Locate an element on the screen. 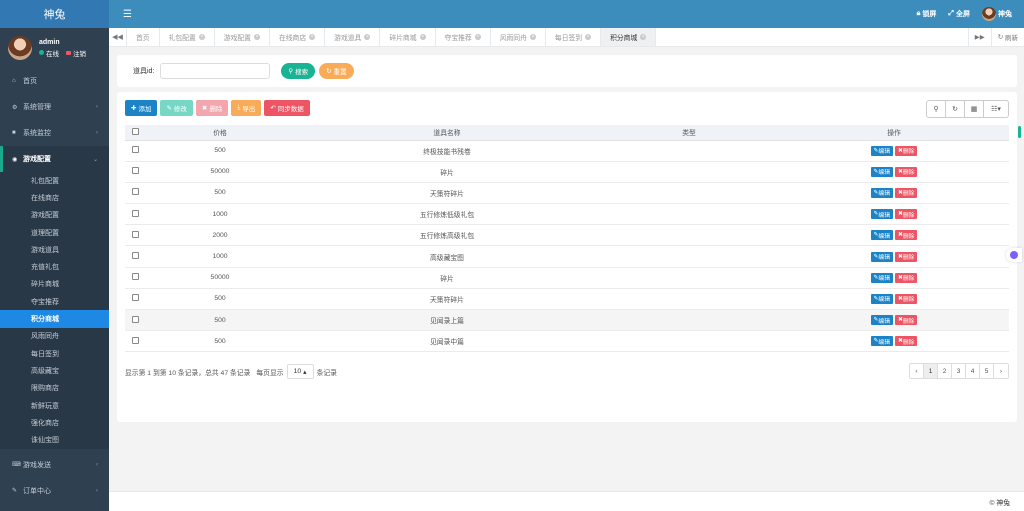 The width and height of the screenshot is (1024, 511). column-header-price: 价格 is located at coordinates (220, 133).